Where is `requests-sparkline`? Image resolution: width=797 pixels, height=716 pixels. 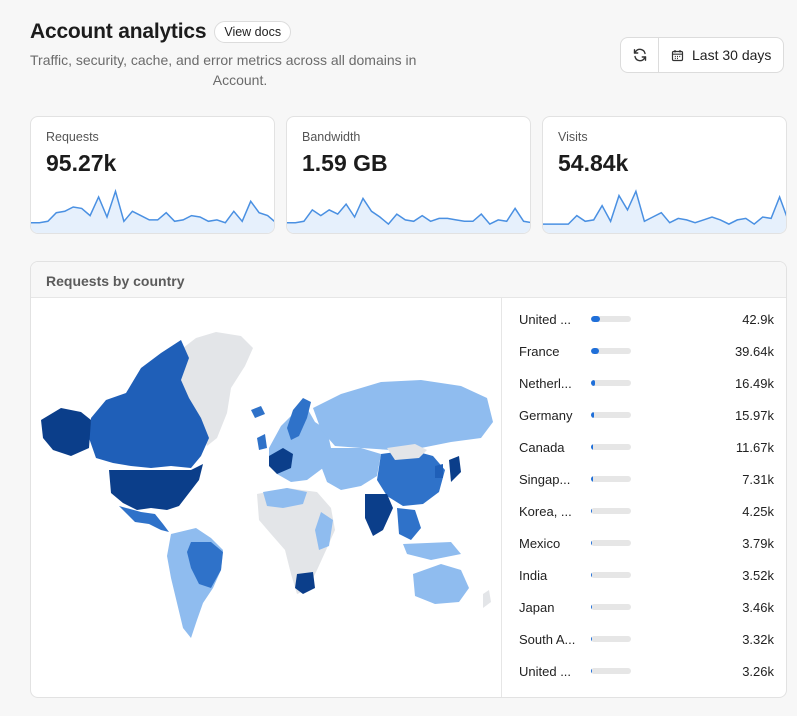 requests-sparkline is located at coordinates (152, 210).